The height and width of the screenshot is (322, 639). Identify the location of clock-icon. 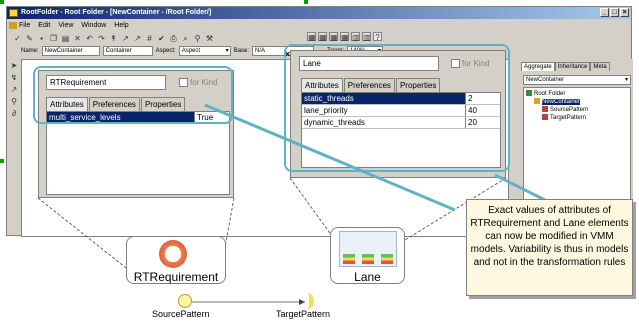
(173, 254).